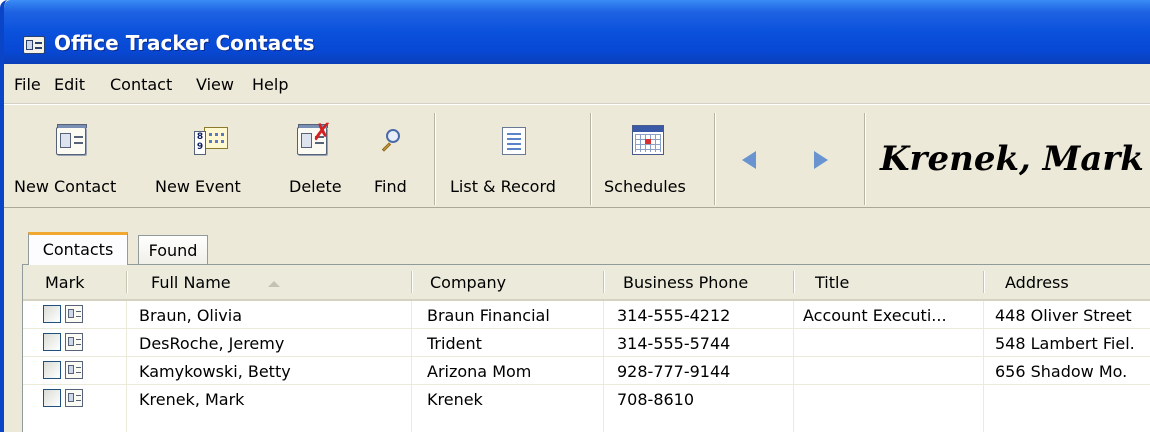  Describe the element at coordinates (274, 284) in the screenshot. I see `sort-ascending-icon` at that location.